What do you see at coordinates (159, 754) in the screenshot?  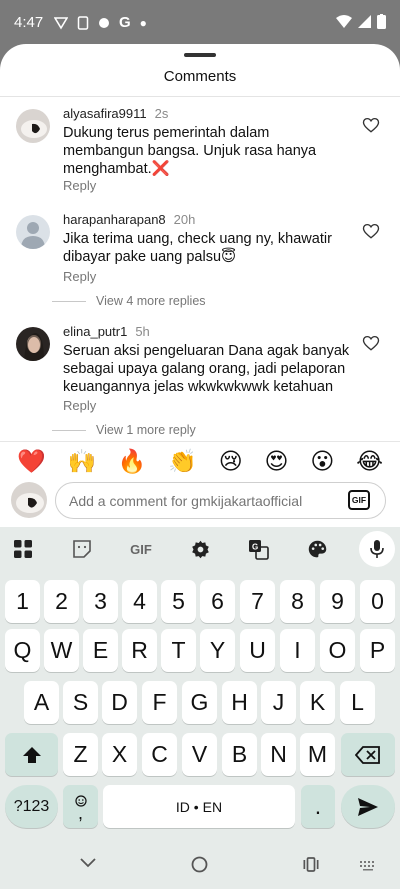 I see `key-c: C` at bounding box center [159, 754].